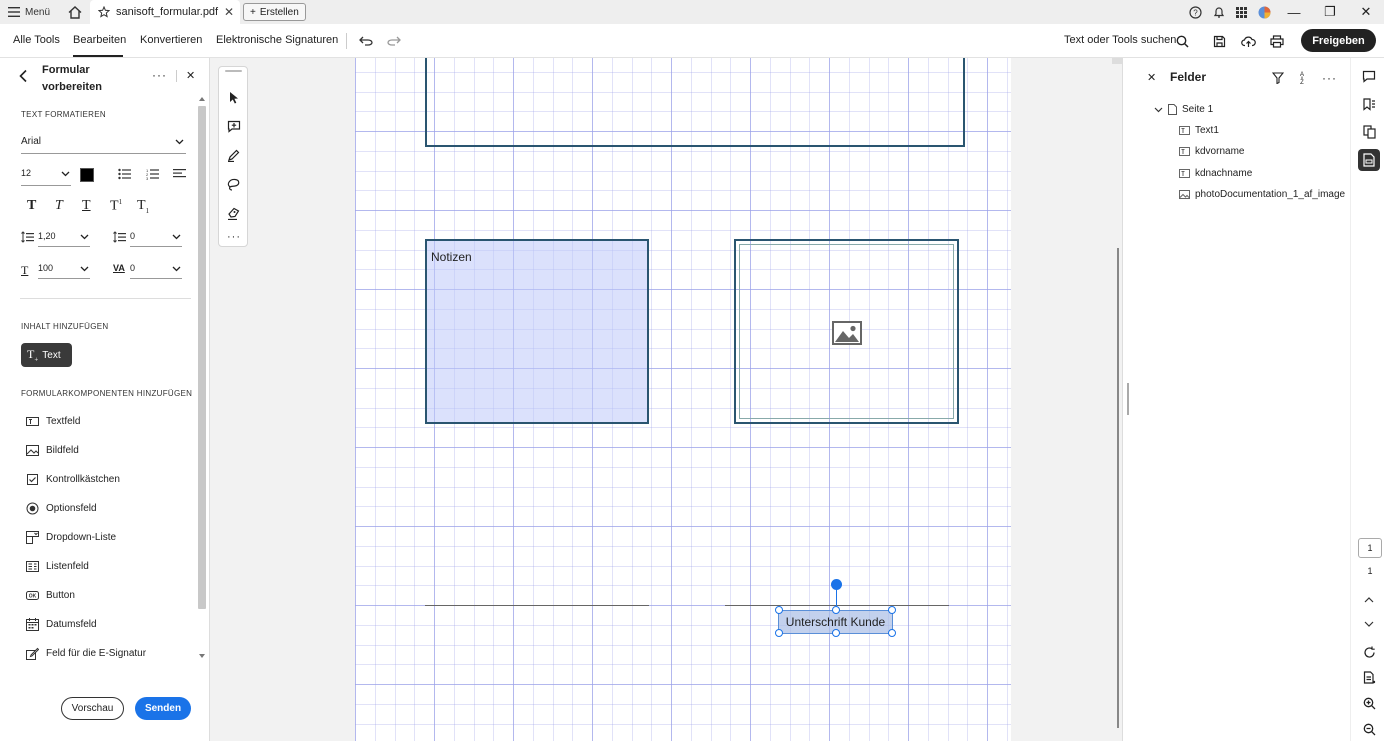 This screenshot has height=741, width=1384. Describe the element at coordinates (1219, 41) in the screenshot. I see `save-icon` at that location.